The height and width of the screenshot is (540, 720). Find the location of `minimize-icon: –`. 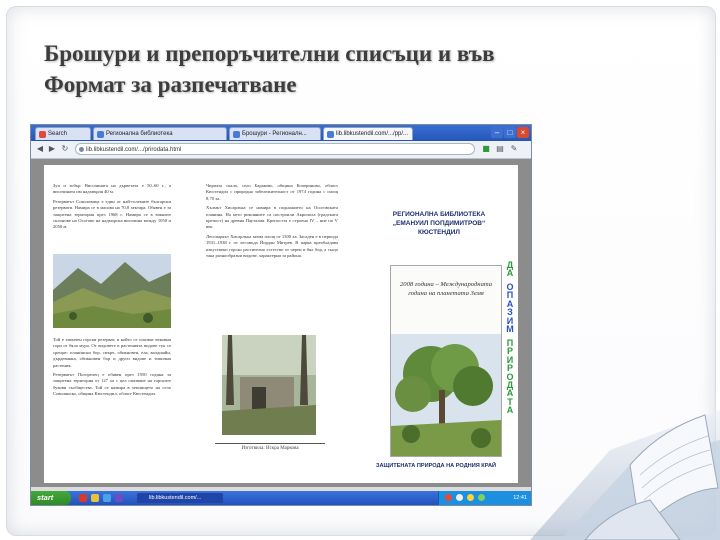

minimize-icon: – is located at coordinates (497, 132).